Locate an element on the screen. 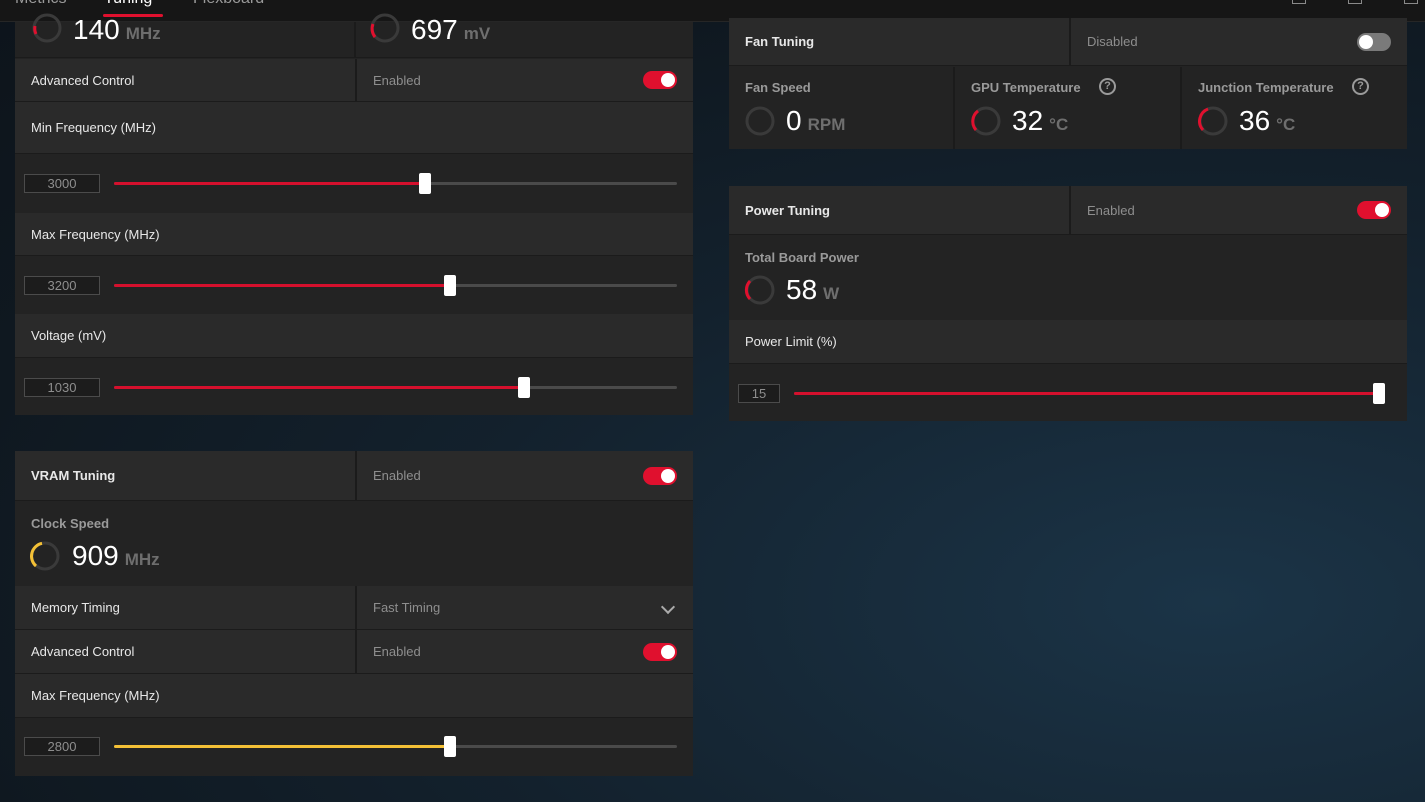 The height and width of the screenshot is (802, 1425). tab-flexboard: Flexboard is located at coordinates (228, 4).